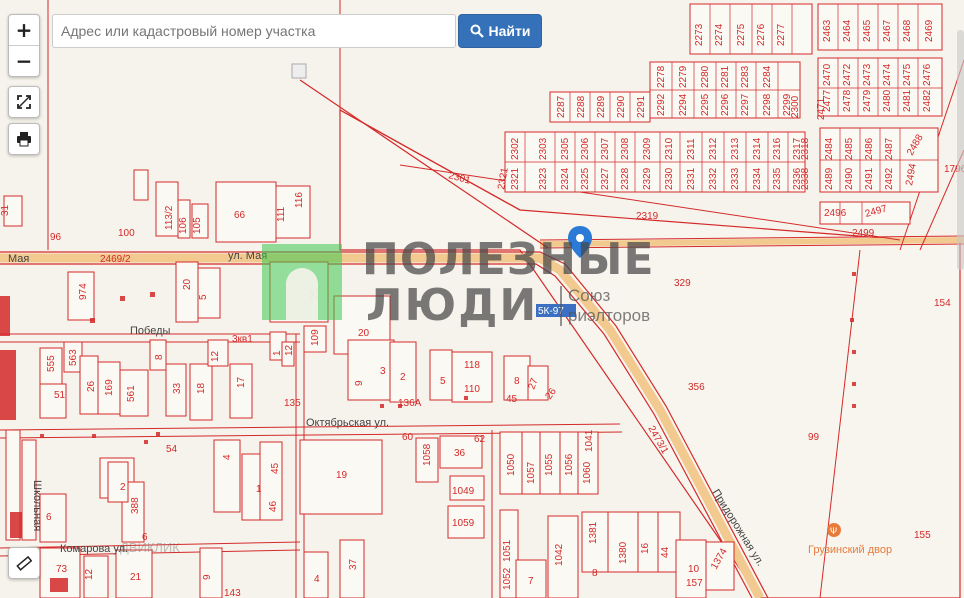 Image resolution: width=964 pixels, height=598 pixels. I want to click on svg-text: 2473, so click(867, 74).